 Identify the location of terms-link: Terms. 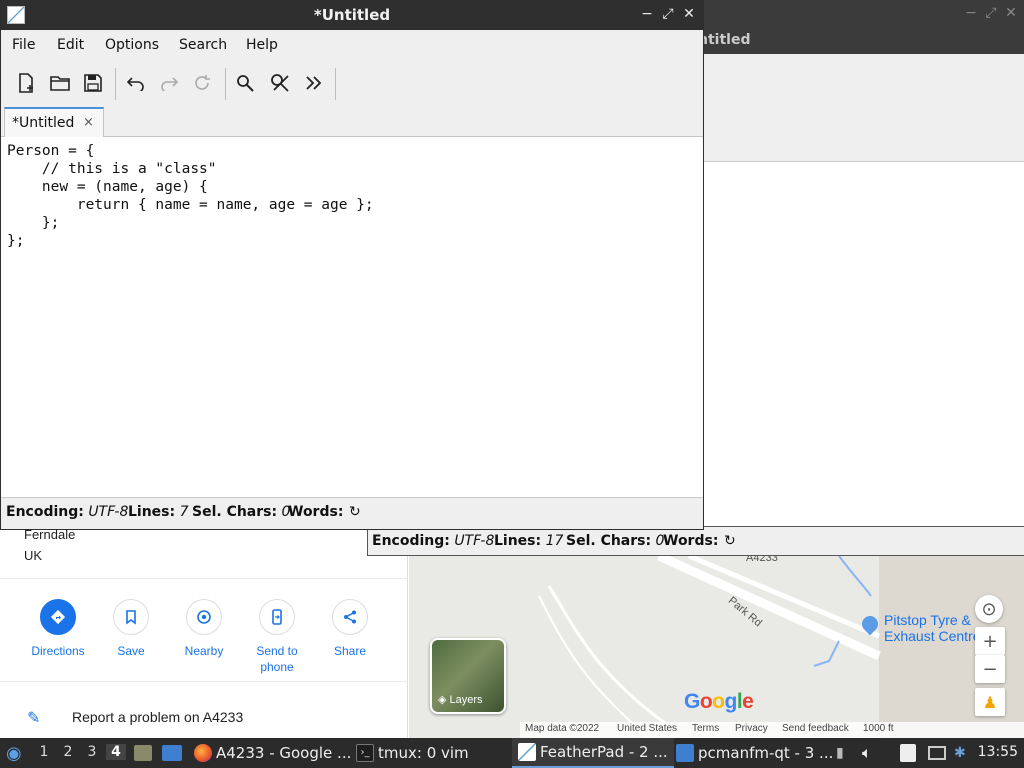
(705, 728).